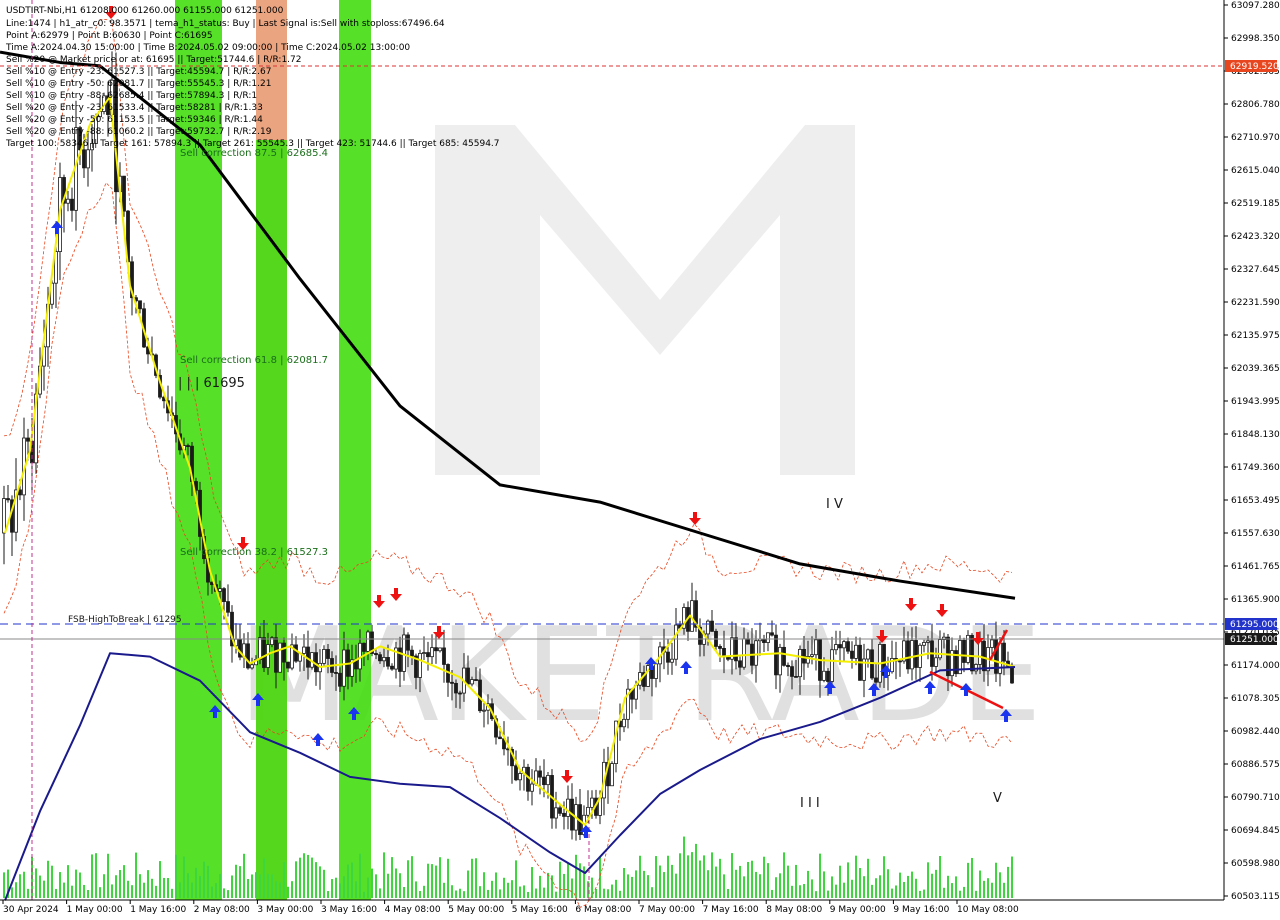 The width and height of the screenshot is (1280, 920). Describe the element at coordinates (731, 910) in the screenshot. I see `time-tick-label: 7 May 16:00` at that location.